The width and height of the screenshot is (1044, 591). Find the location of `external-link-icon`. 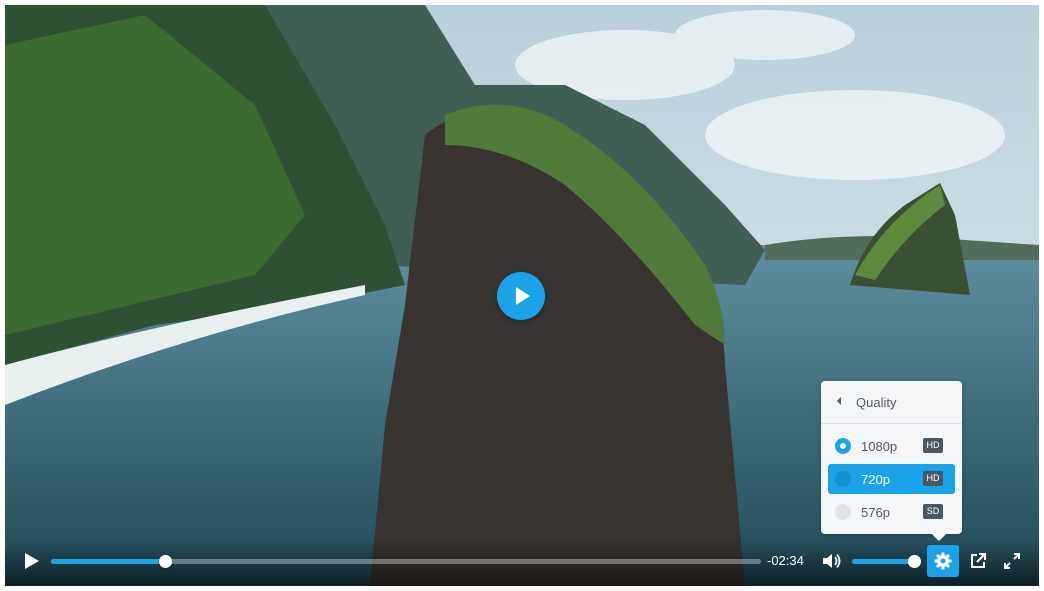

external-link-icon is located at coordinates (978, 560).